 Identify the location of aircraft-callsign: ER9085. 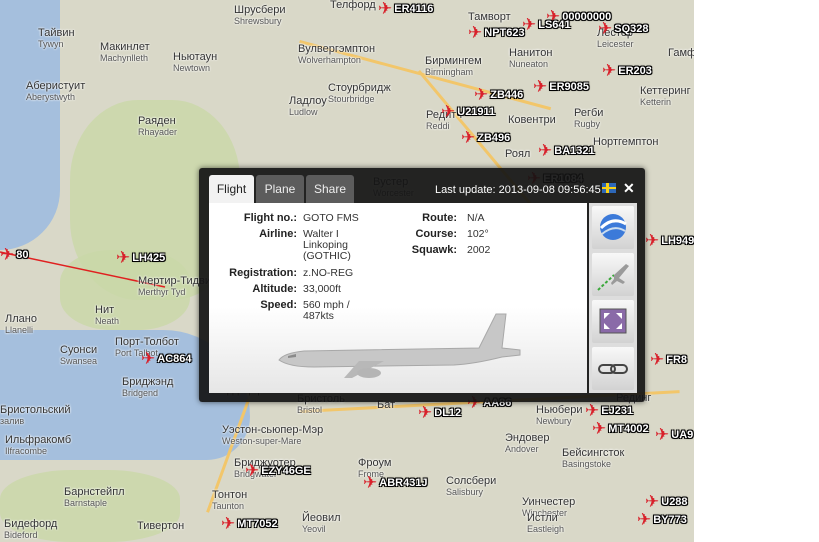
(569, 86).